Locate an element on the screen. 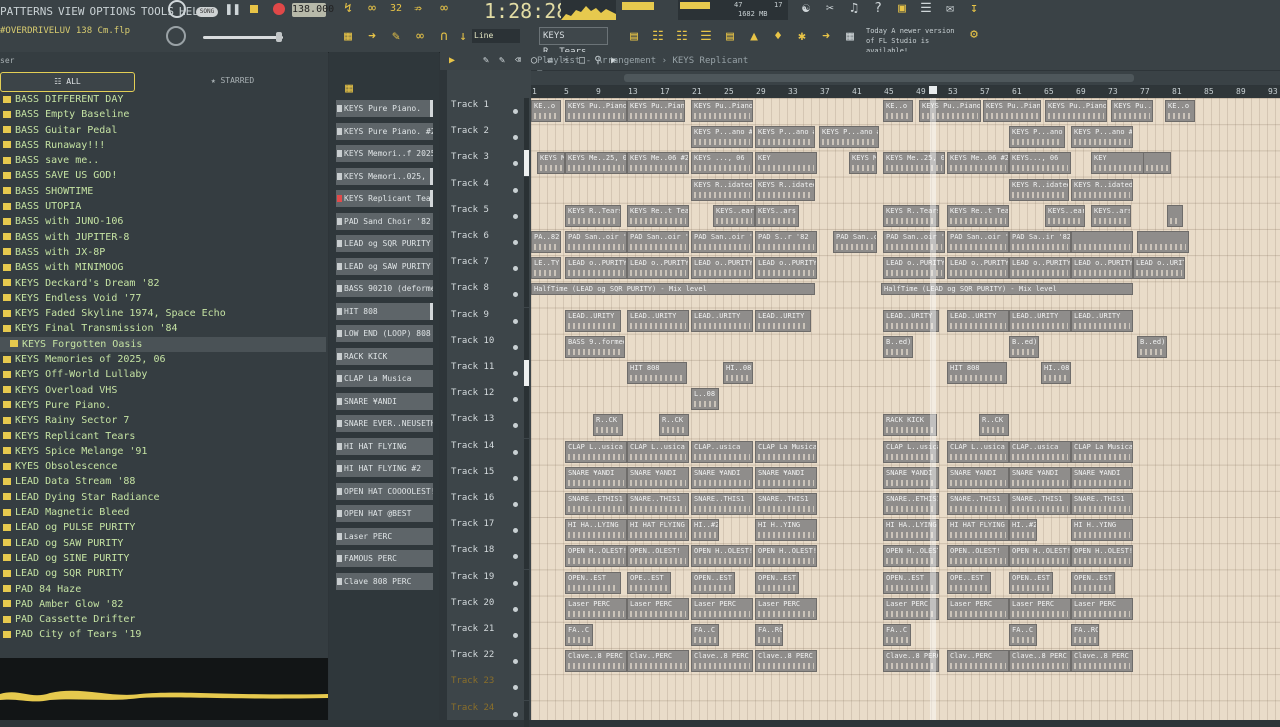  playlist-clip: PAD S..r '82 is located at coordinates (786, 242).